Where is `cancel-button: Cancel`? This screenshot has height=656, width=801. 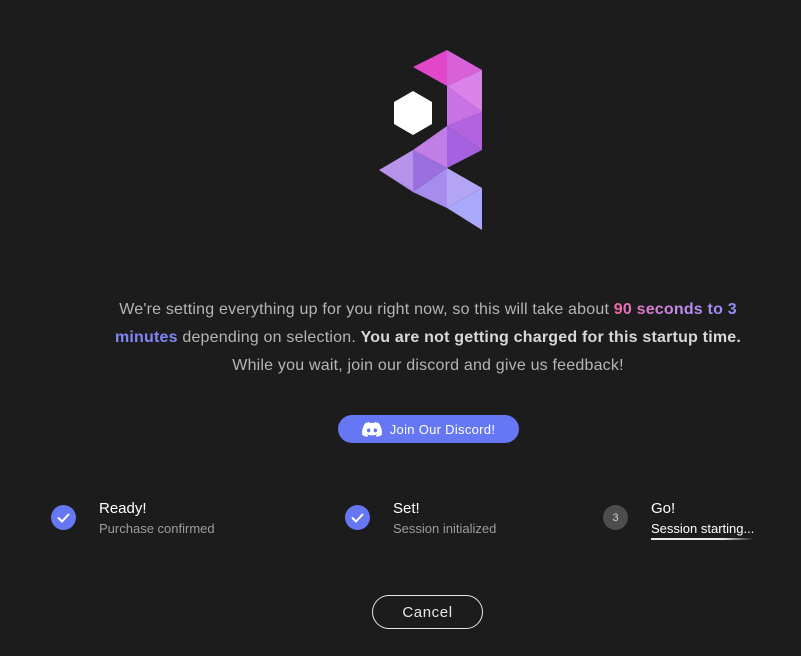 cancel-button: Cancel is located at coordinates (427, 612).